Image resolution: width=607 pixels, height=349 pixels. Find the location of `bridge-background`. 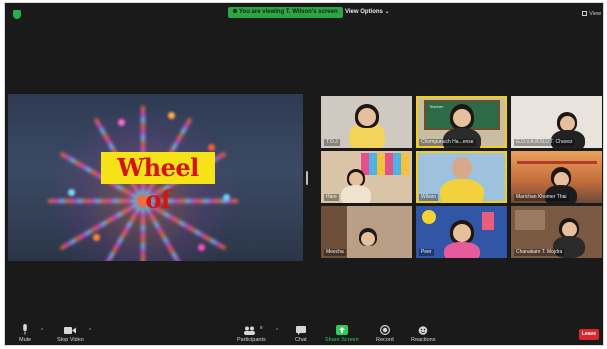

bridge-background is located at coordinates (557, 162).